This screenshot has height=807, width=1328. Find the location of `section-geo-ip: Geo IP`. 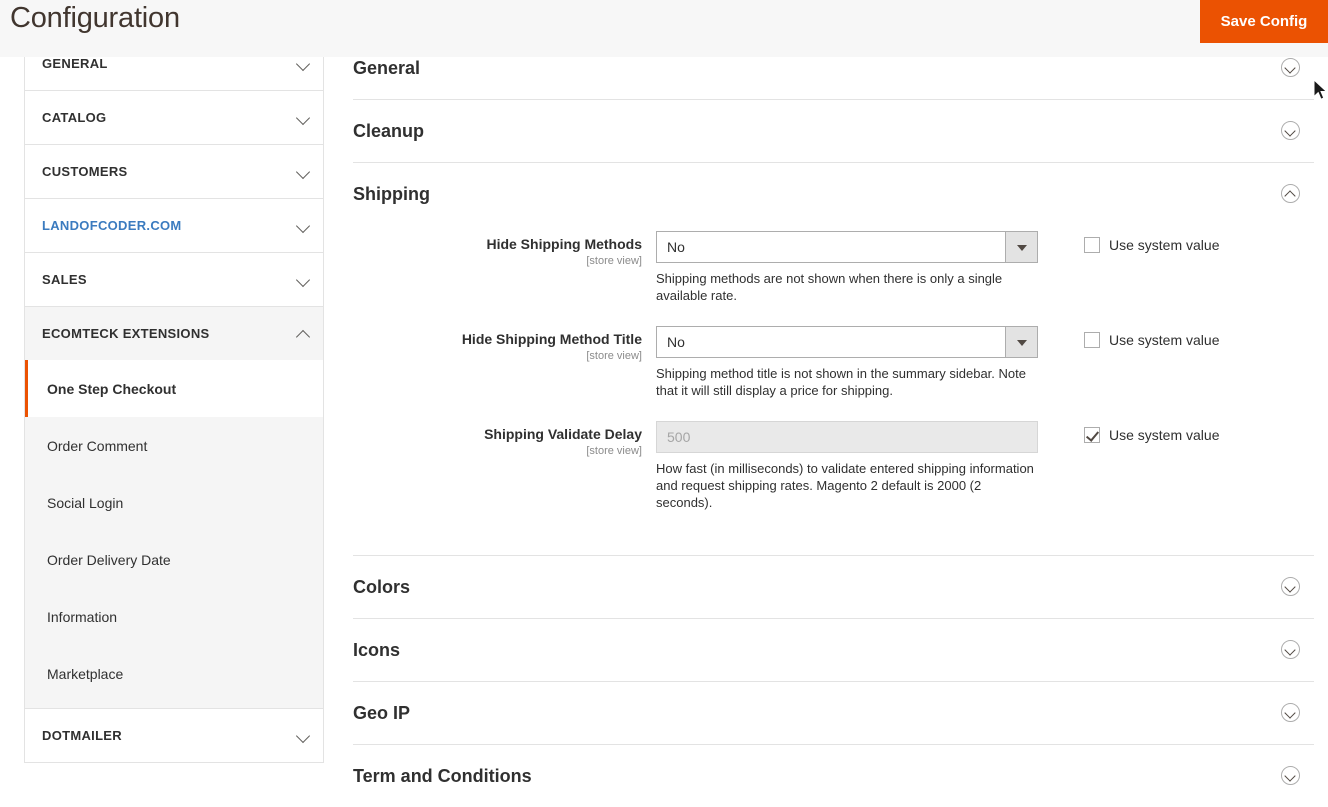

section-geo-ip: Geo IP is located at coordinates (833, 713).